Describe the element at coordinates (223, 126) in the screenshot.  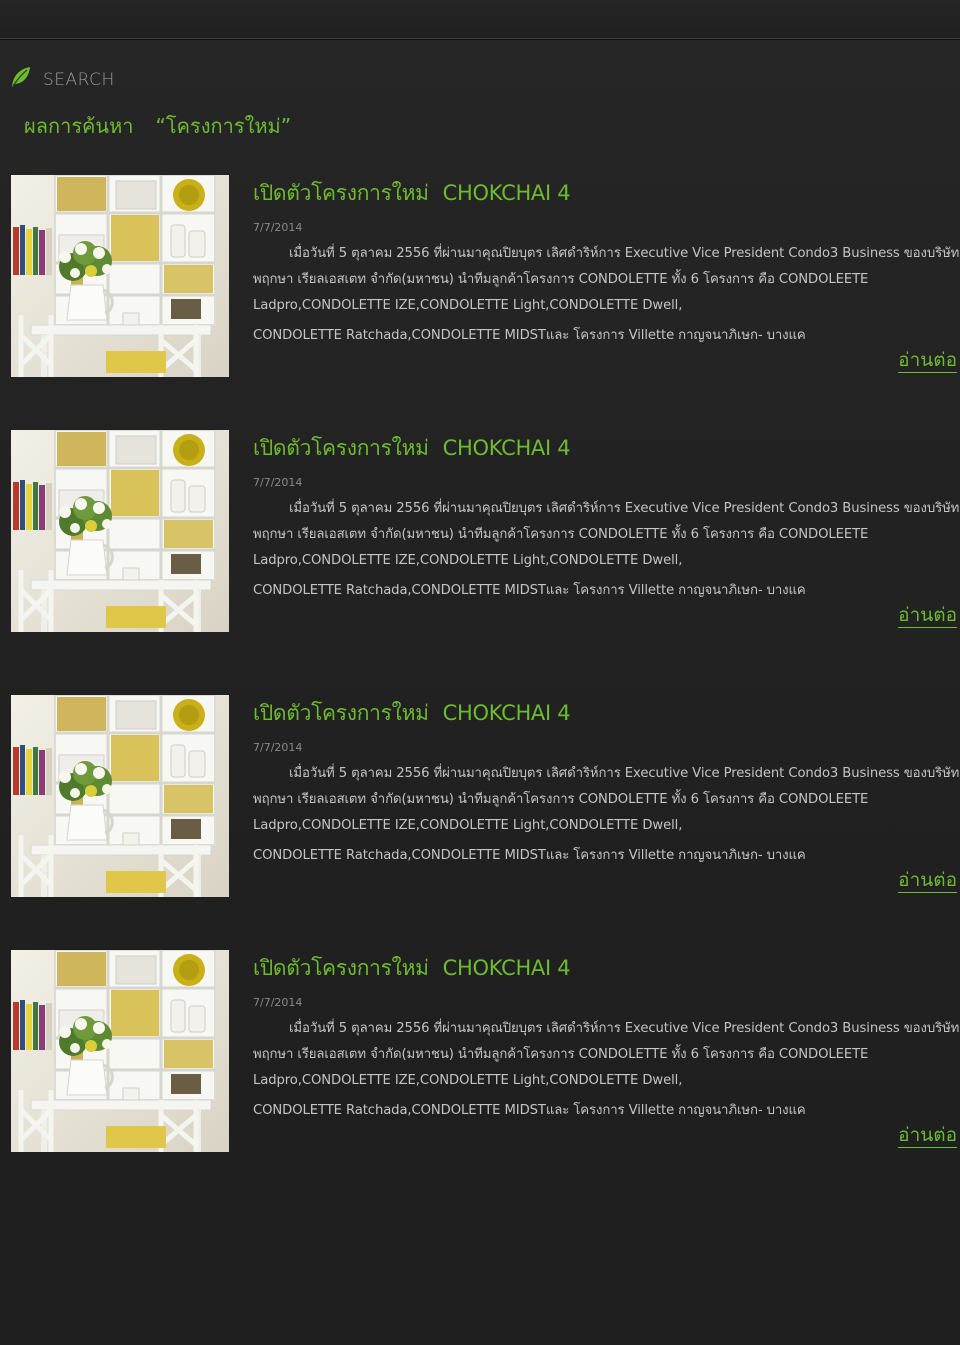
I see `result-query: “โครงการใหม่”` at that location.